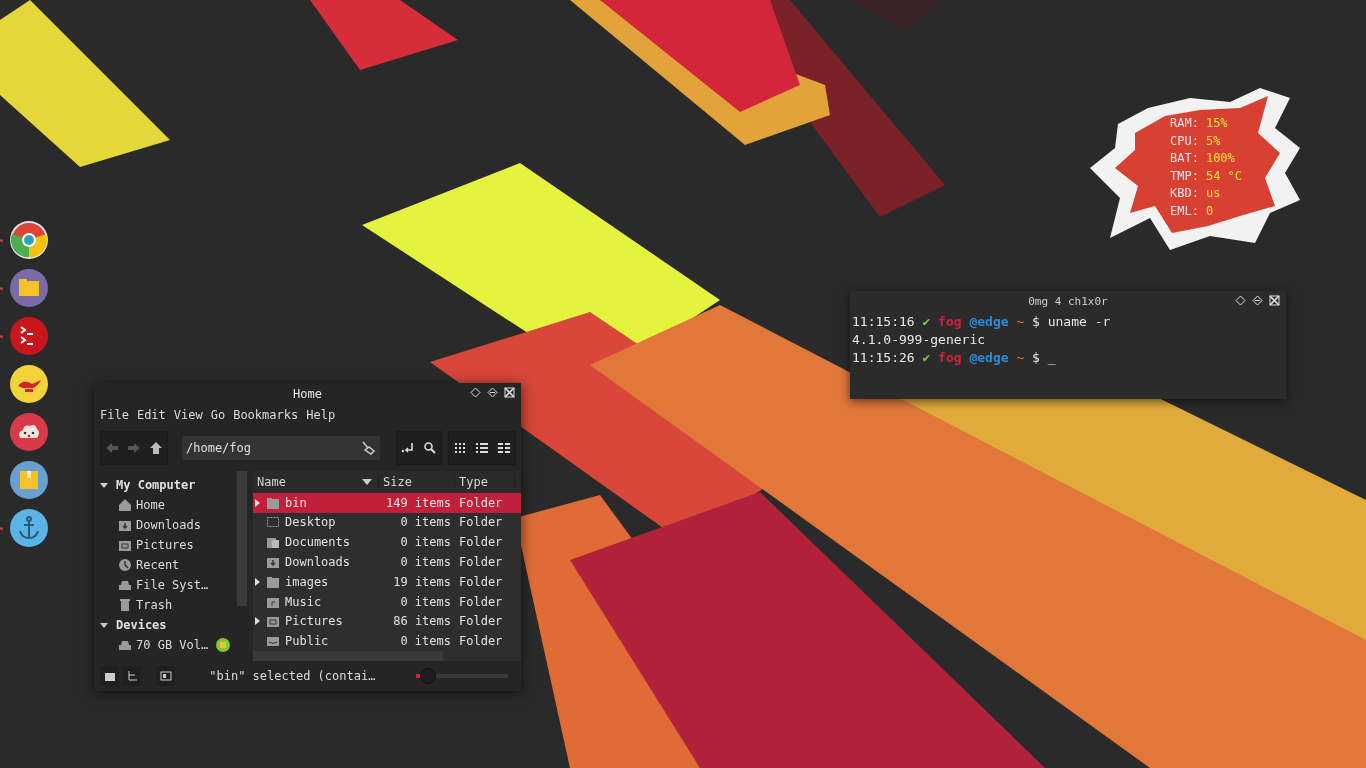  I want to click on sort-icon, so click(367, 481).